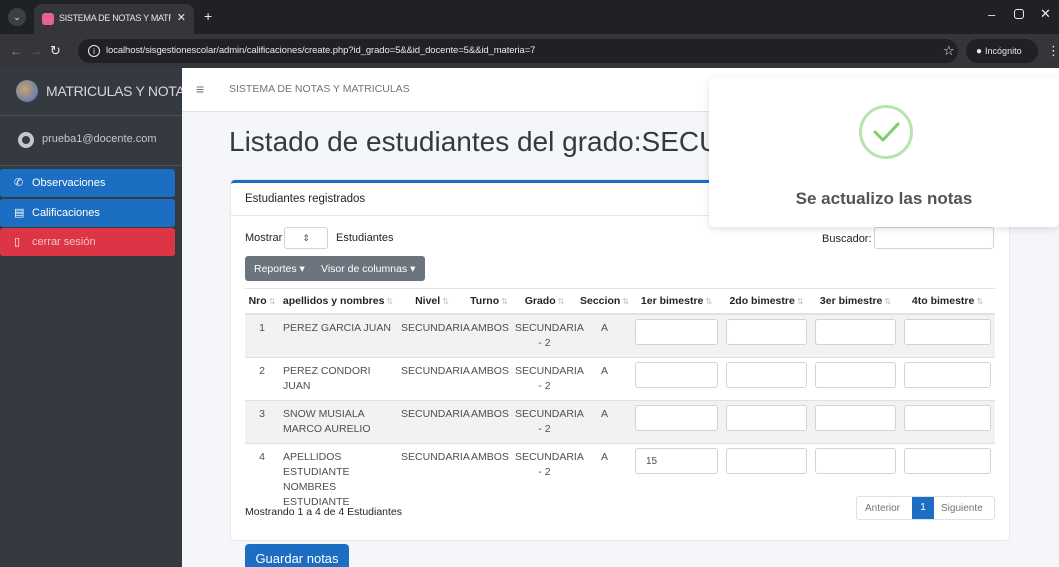  I want to click on browser-tab-bar: ⌄ SISTEMA DE NOTAS Y MATRICULAS ✕ + – ✕, so click(529, 17).